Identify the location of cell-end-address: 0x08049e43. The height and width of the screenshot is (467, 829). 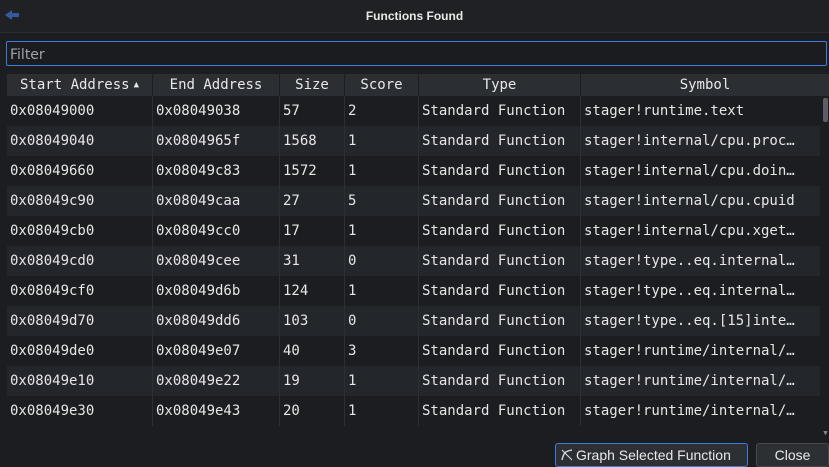
(216, 411).